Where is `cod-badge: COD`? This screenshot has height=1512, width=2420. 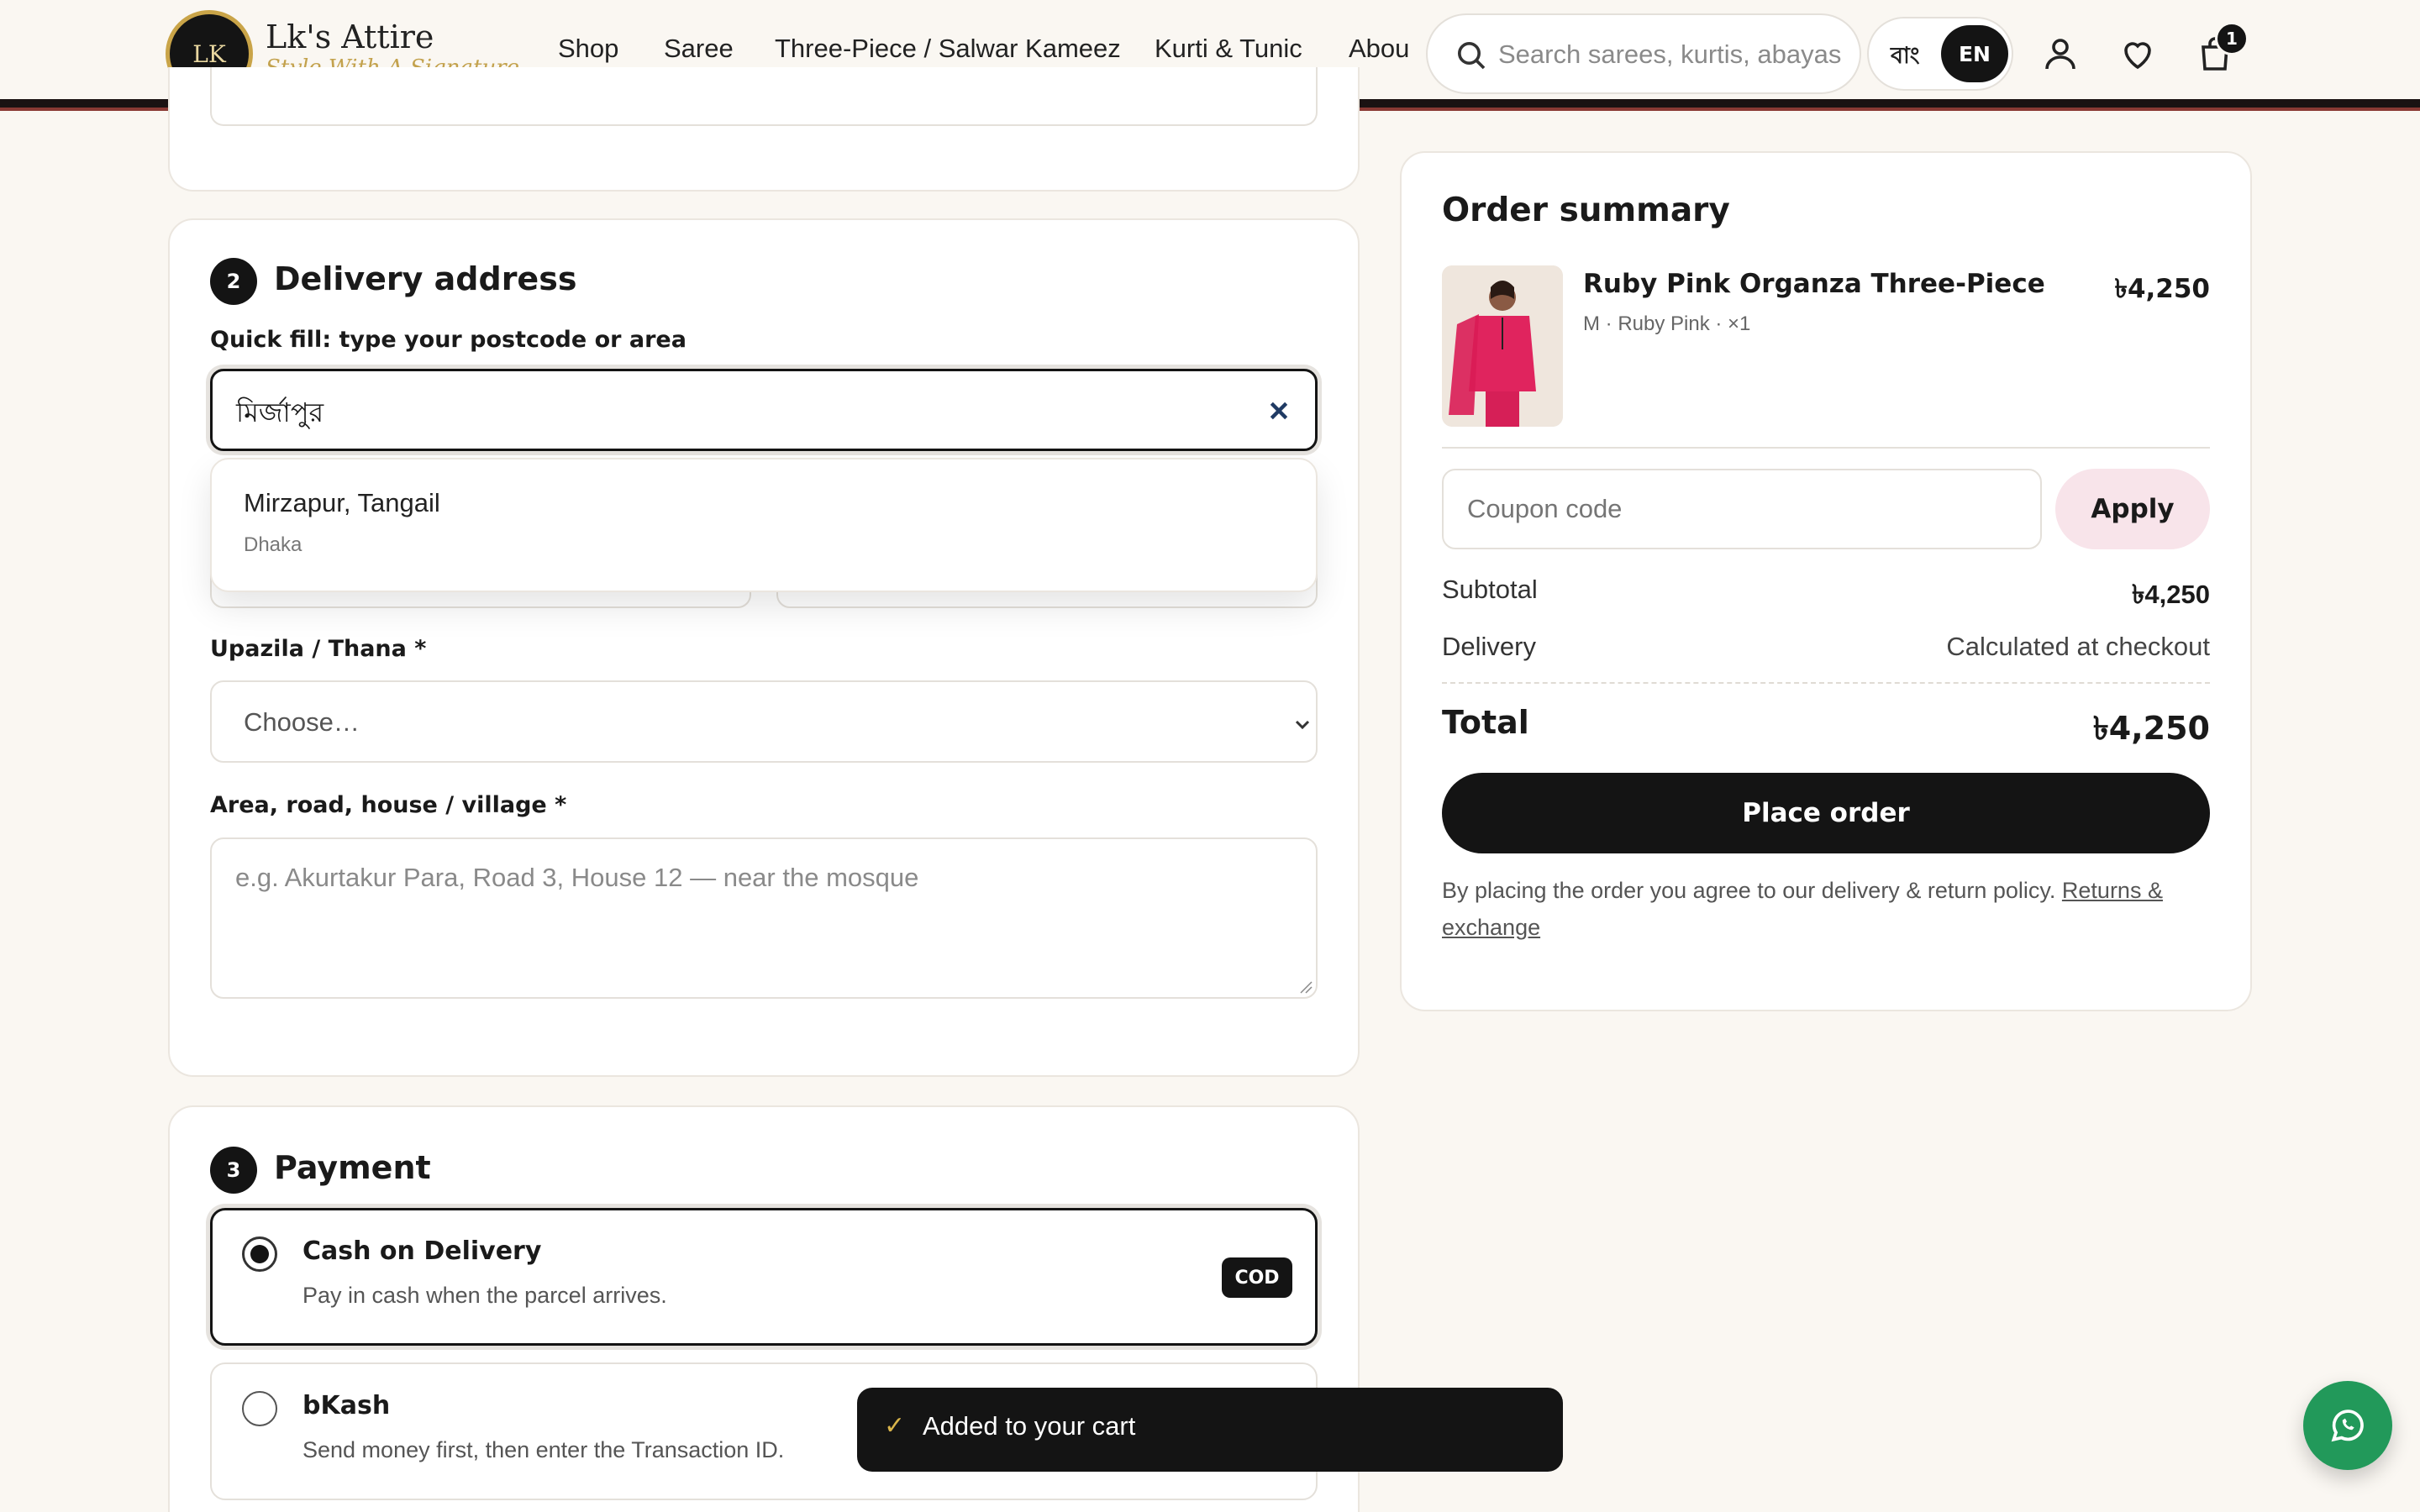
cod-badge: COD is located at coordinates (1257, 1277).